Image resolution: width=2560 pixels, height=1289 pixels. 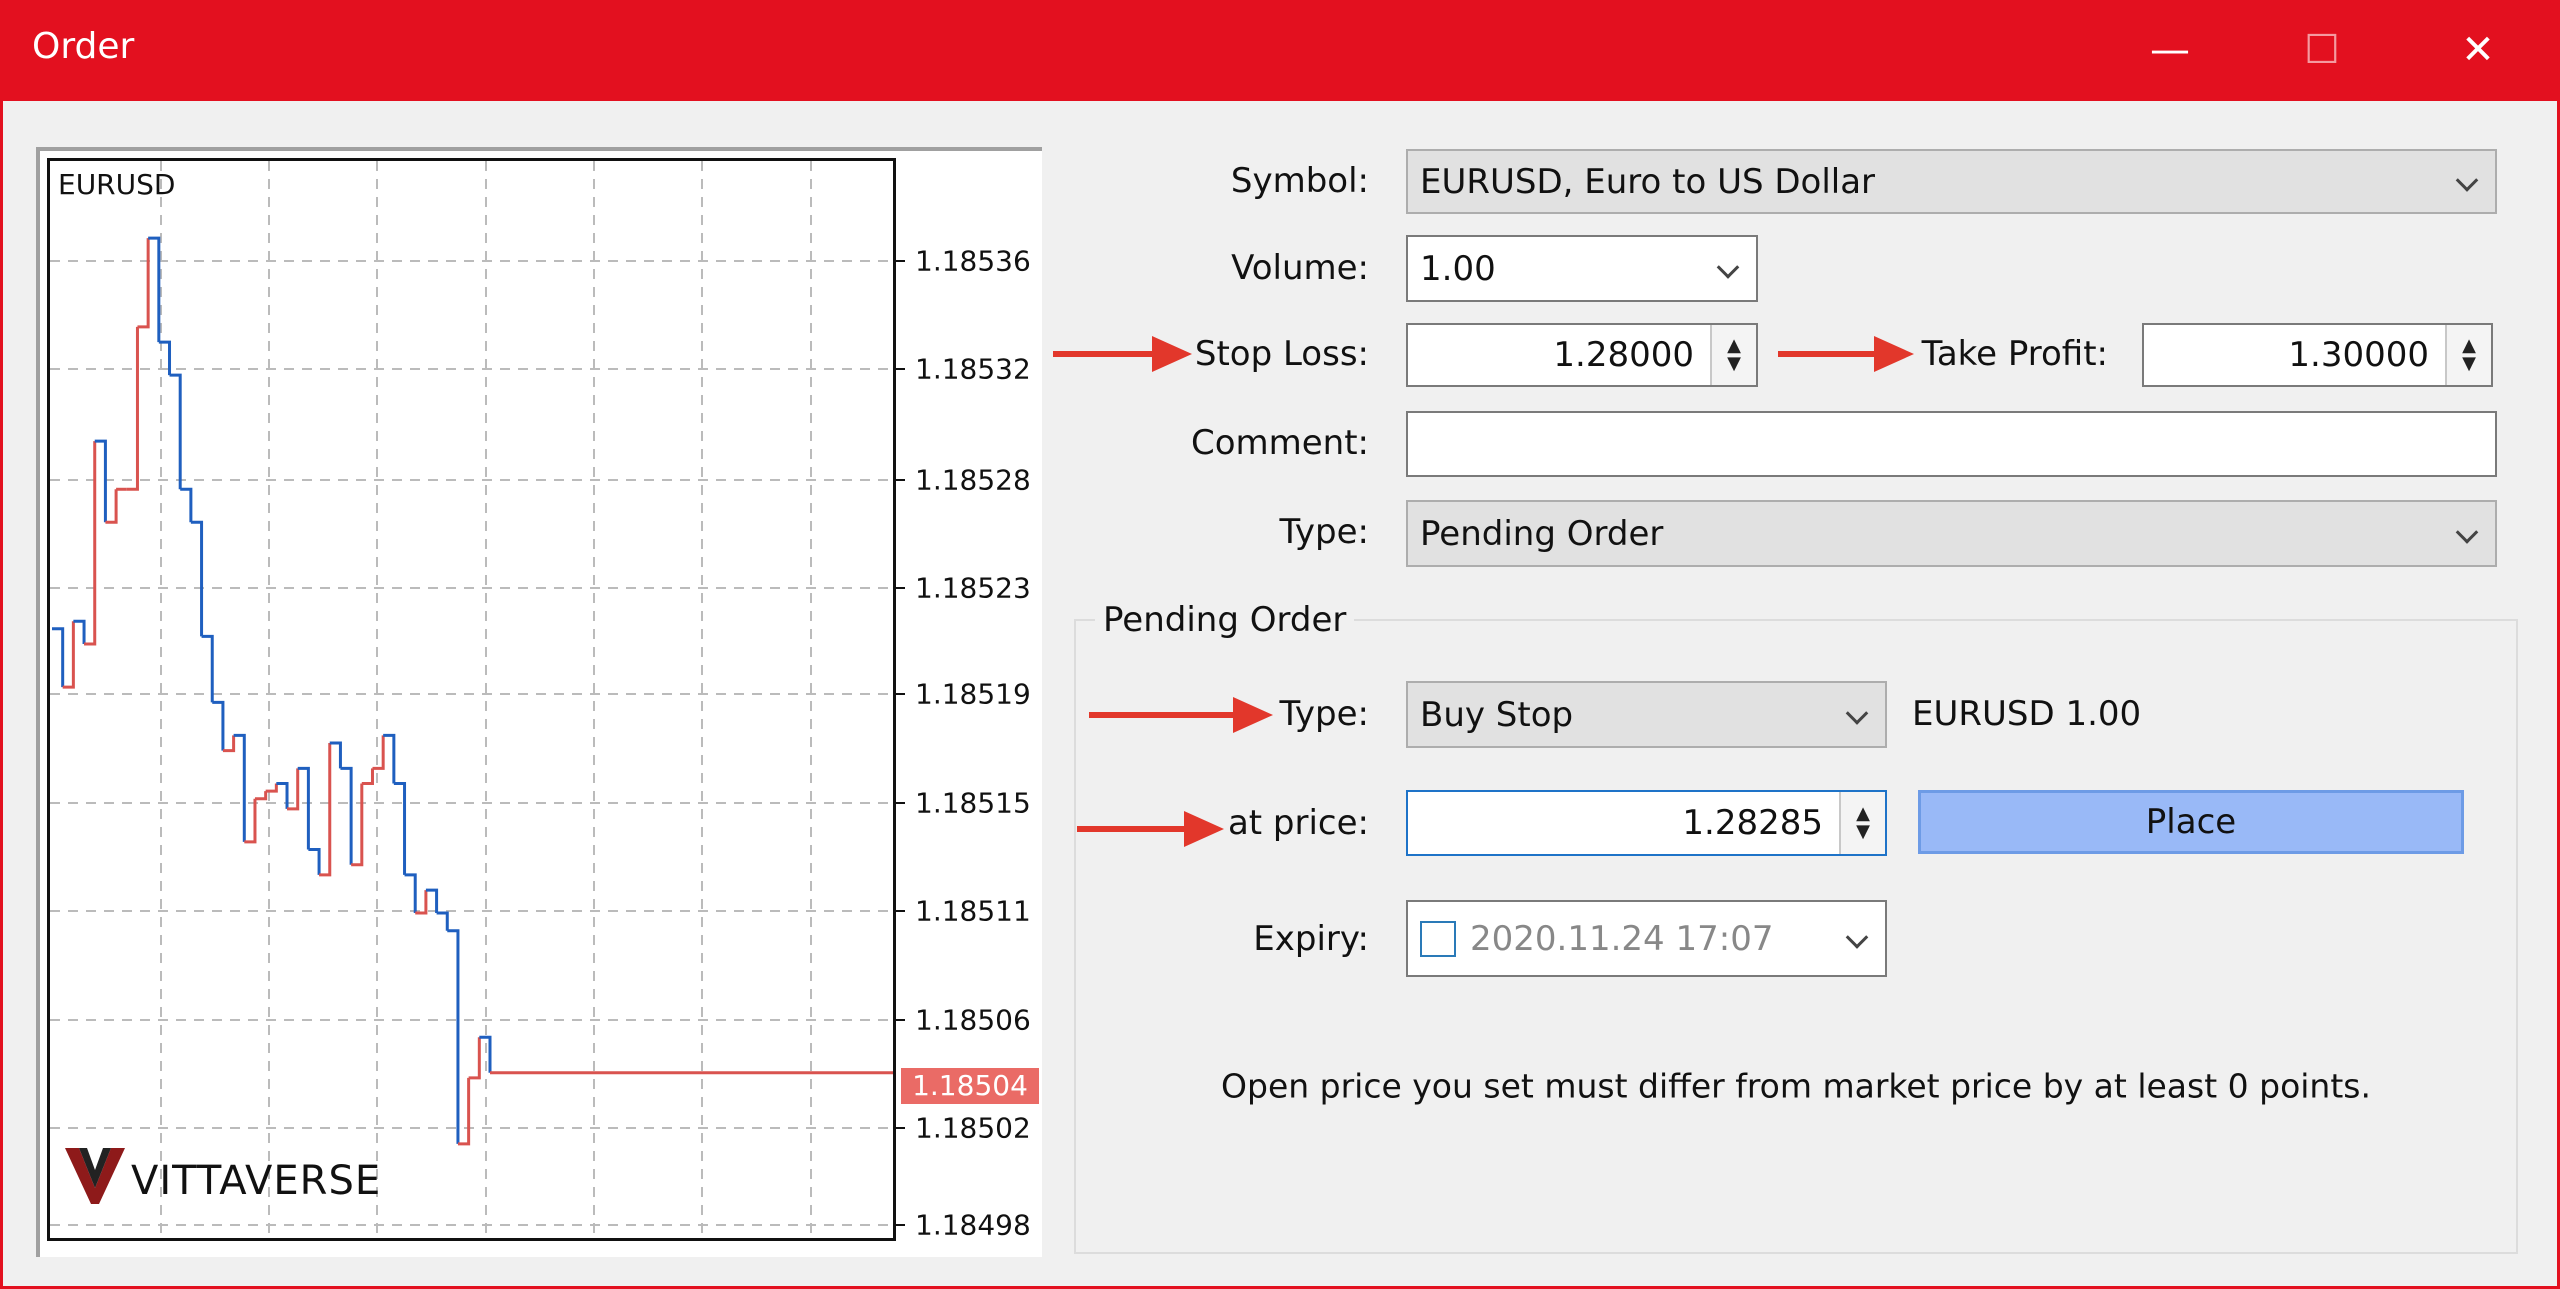 I want to click on annotation-arrows, so click(x=1483, y=591).